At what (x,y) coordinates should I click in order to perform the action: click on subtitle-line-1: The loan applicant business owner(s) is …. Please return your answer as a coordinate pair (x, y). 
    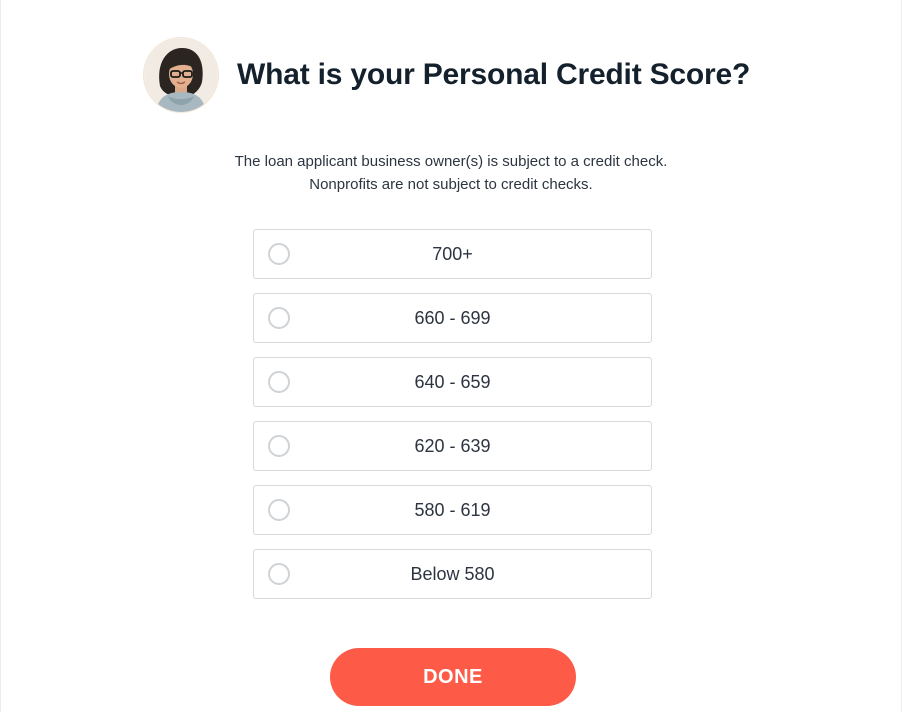
    Looking at the image, I should click on (451, 161).